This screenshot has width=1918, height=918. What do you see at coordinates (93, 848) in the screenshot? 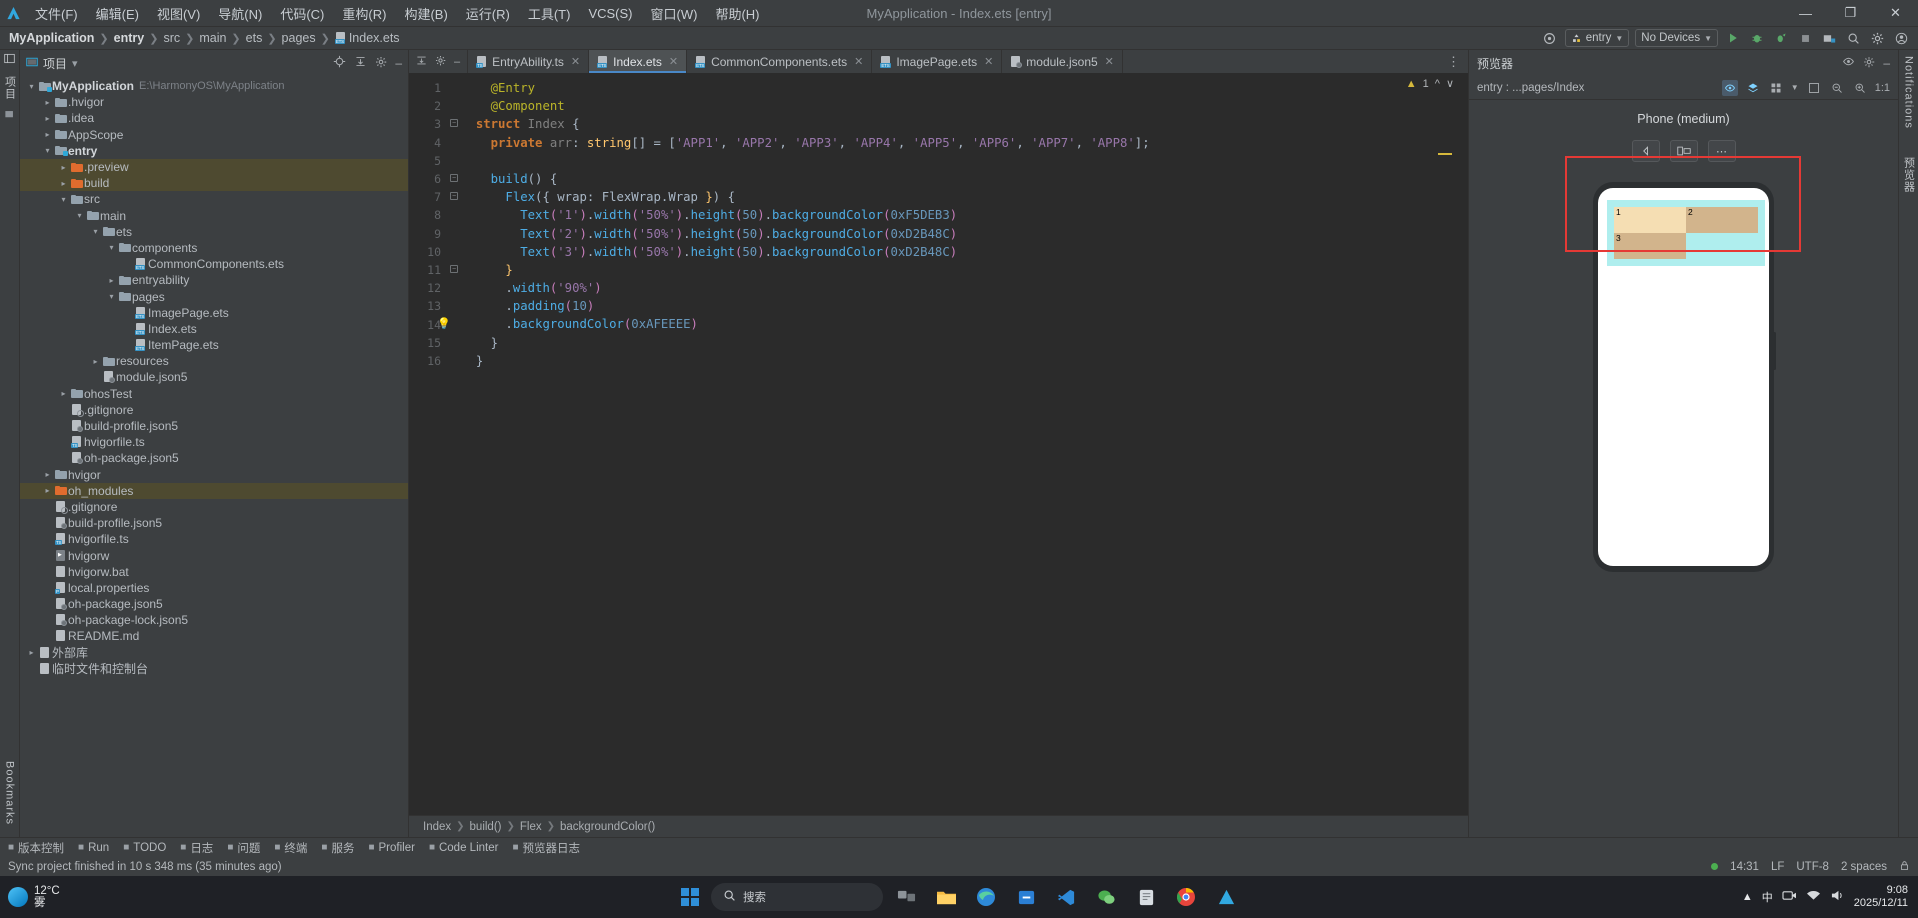
I see `tool-window-button: ■ Run` at bounding box center [93, 848].